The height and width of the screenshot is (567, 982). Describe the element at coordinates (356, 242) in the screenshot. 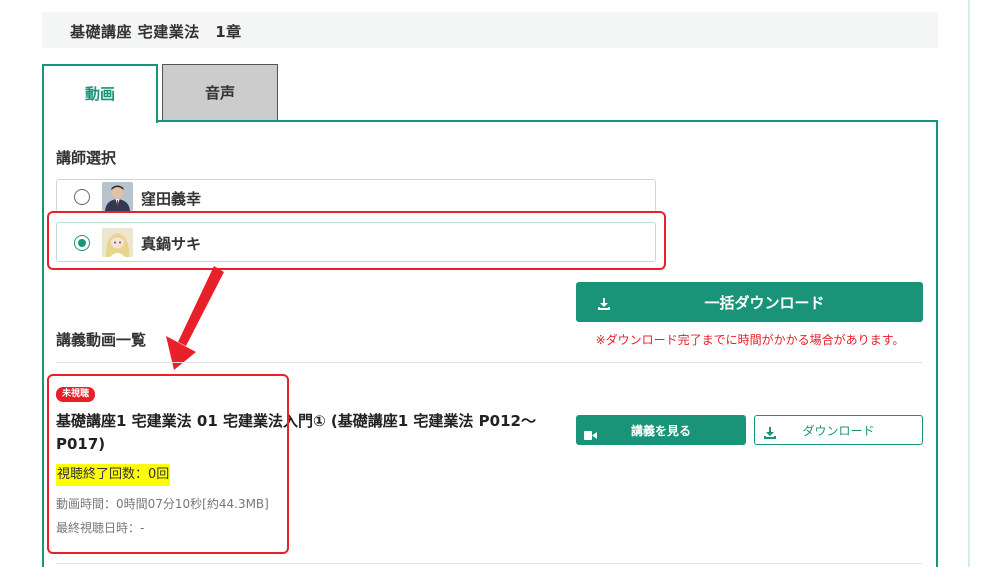

I see `lecturer-option-manabe: 真鍋サキ` at that location.